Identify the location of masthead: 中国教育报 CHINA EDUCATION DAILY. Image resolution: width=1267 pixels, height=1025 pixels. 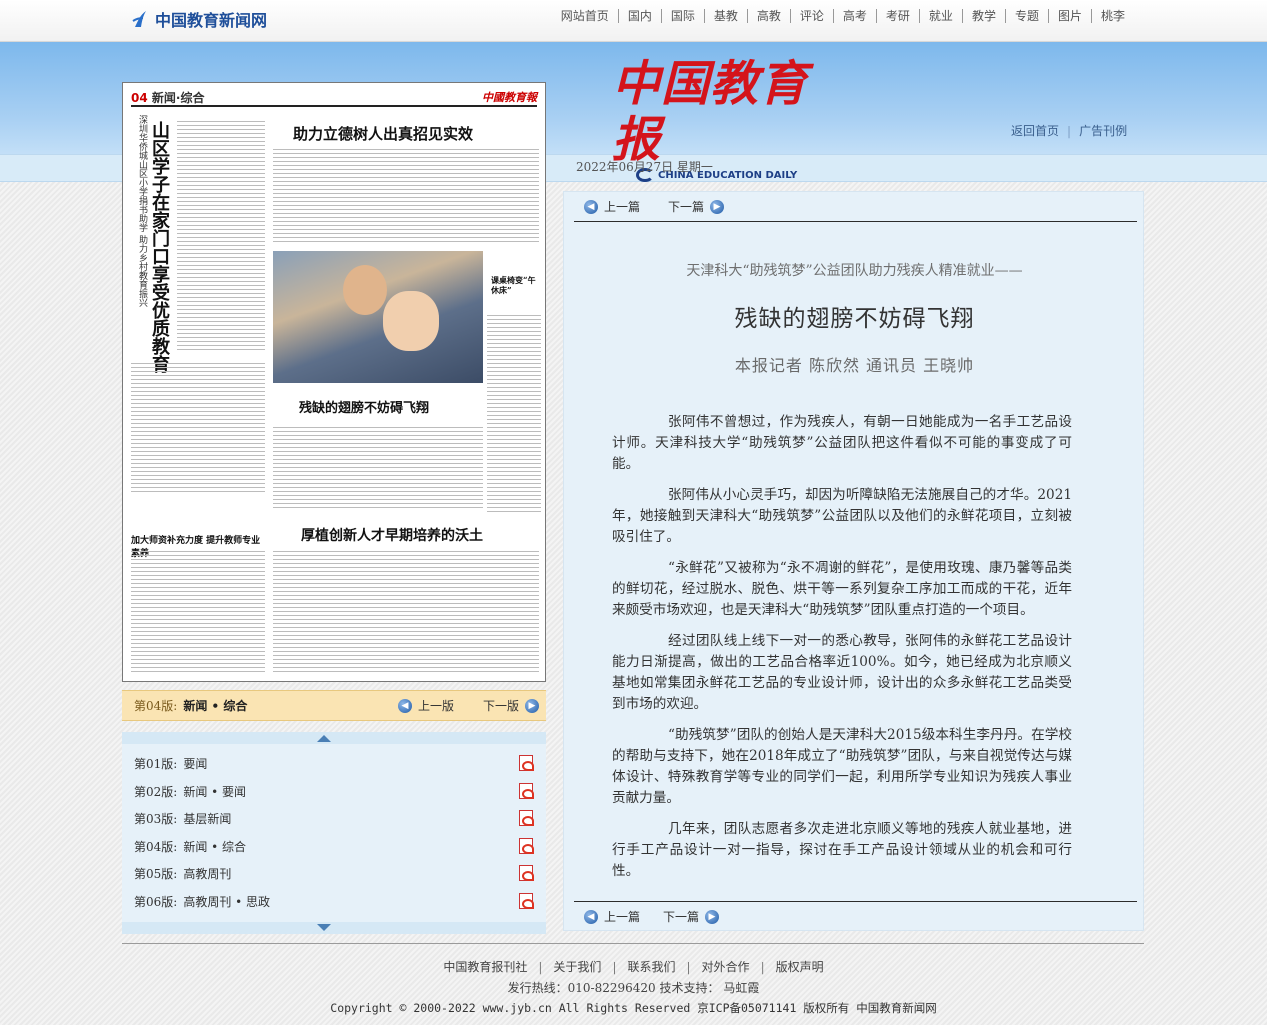
(712, 119).